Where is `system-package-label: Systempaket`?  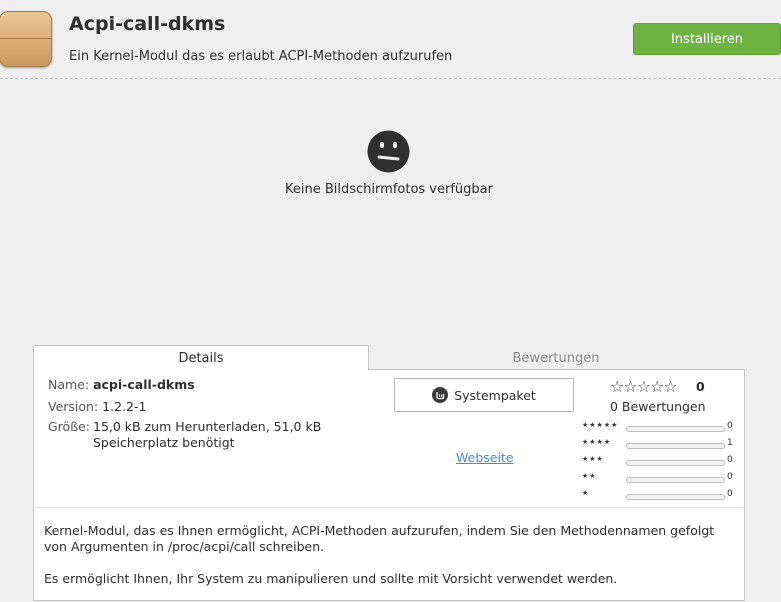 system-package-label: Systempaket is located at coordinates (495, 395).